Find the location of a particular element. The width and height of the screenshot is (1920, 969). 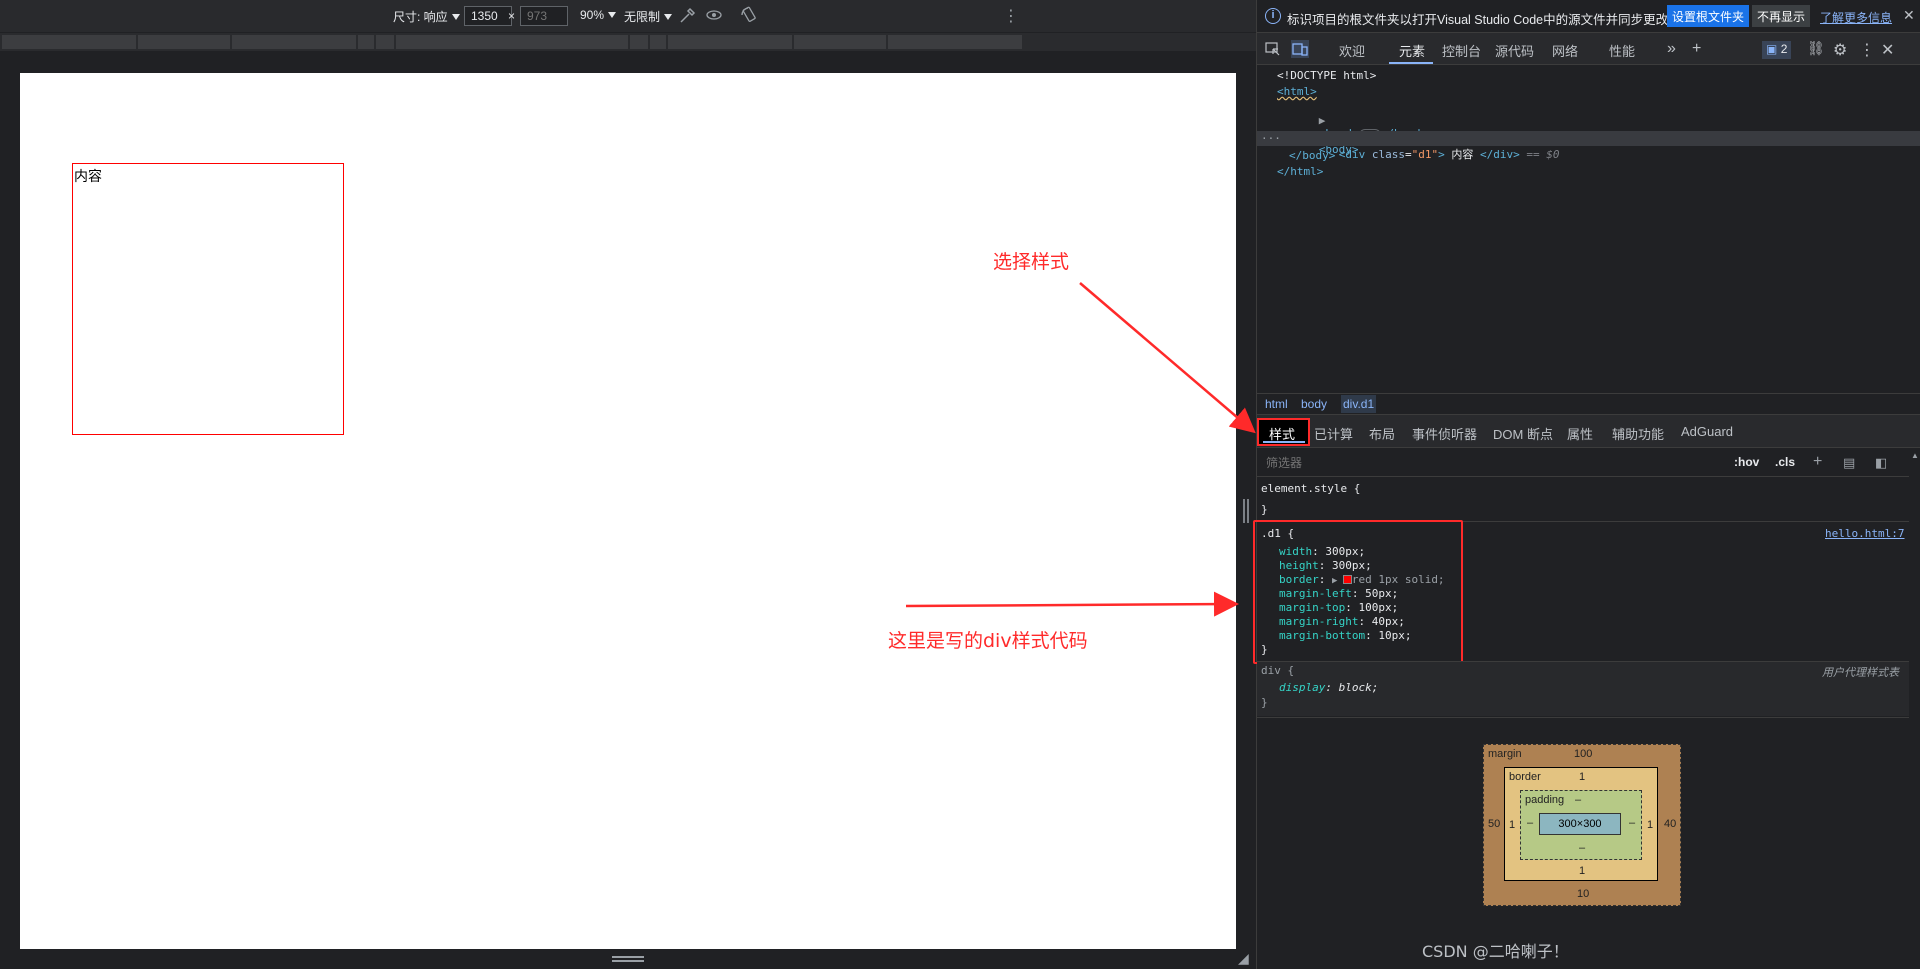

breadcrumb-body: body is located at coordinates (1314, 404).